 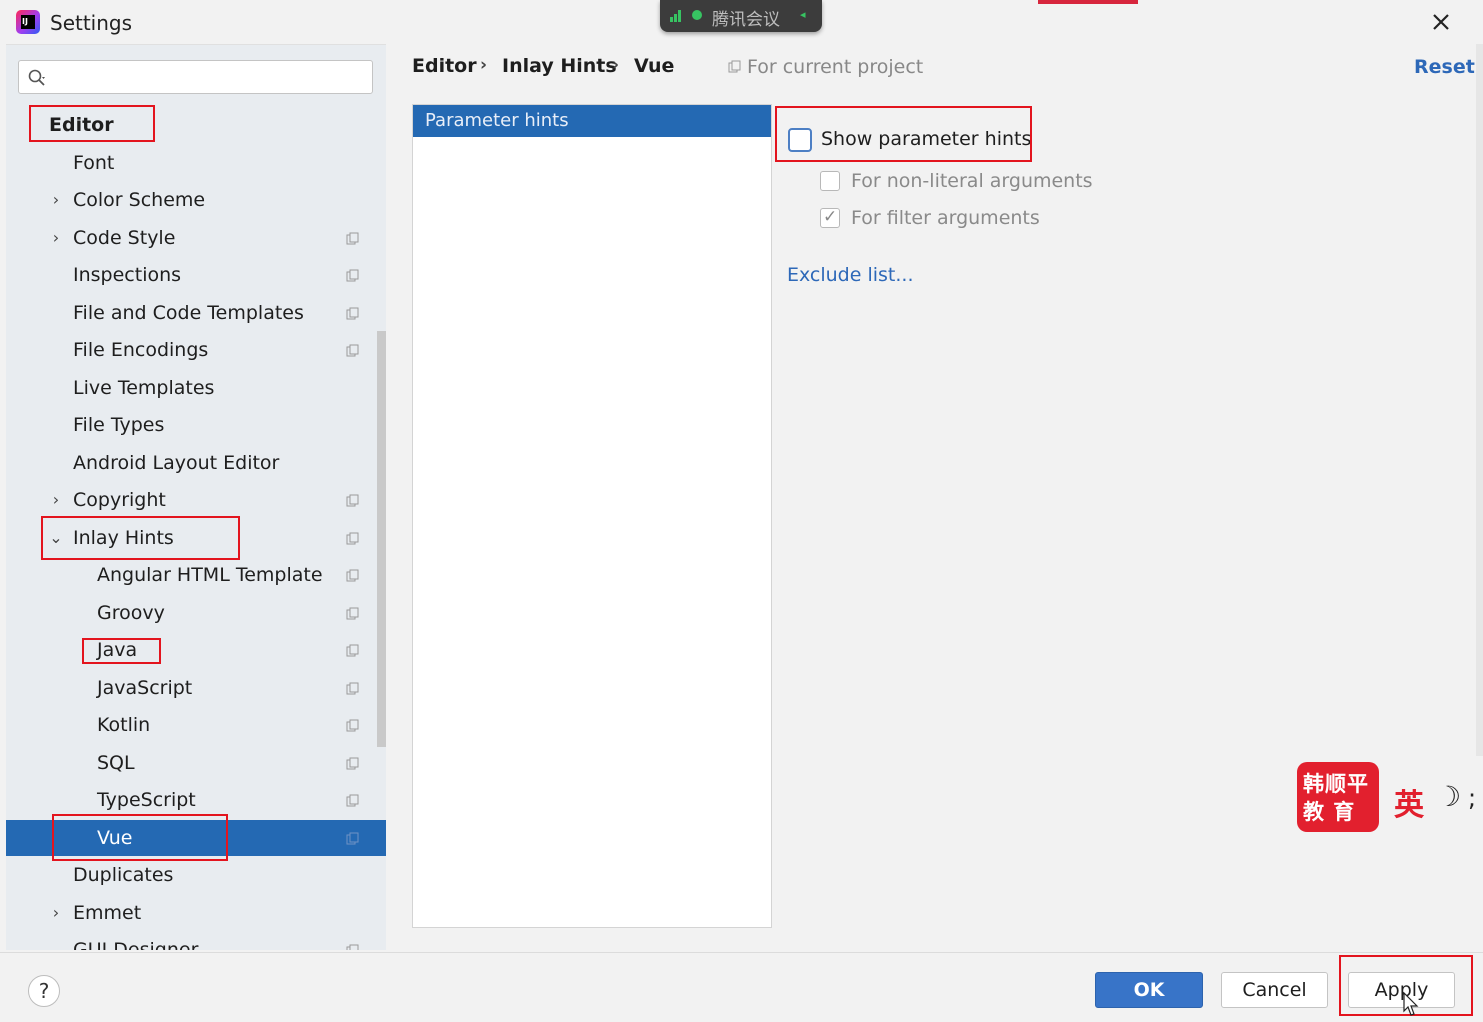 What do you see at coordinates (741, 987) in the screenshot?
I see `dialog-footer: ? OK Cancel Apply` at bounding box center [741, 987].